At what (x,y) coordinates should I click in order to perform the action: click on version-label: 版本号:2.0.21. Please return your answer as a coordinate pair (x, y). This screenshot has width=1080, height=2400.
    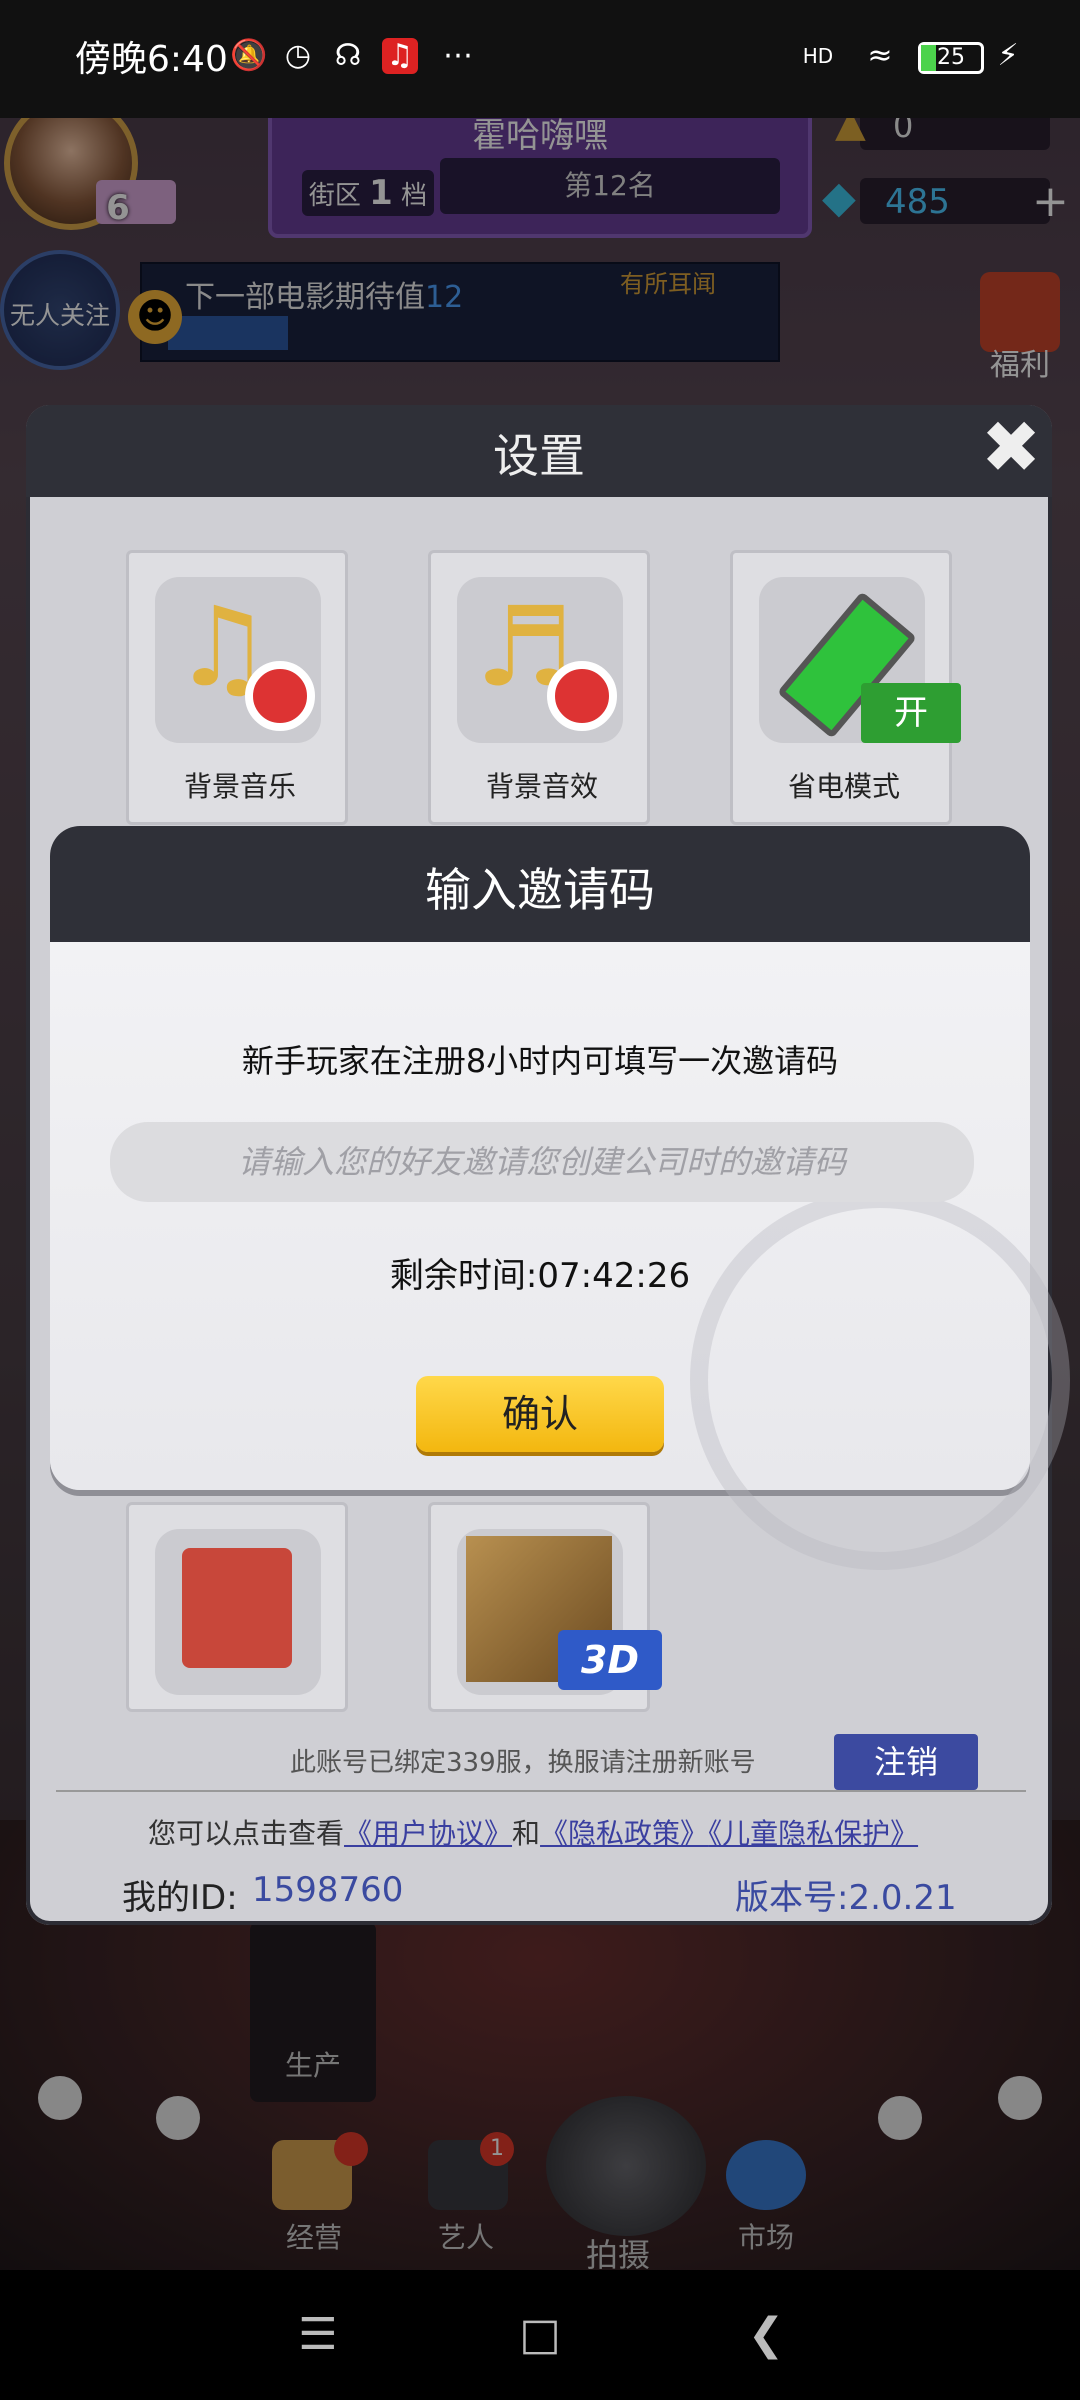
    Looking at the image, I should click on (846, 1898).